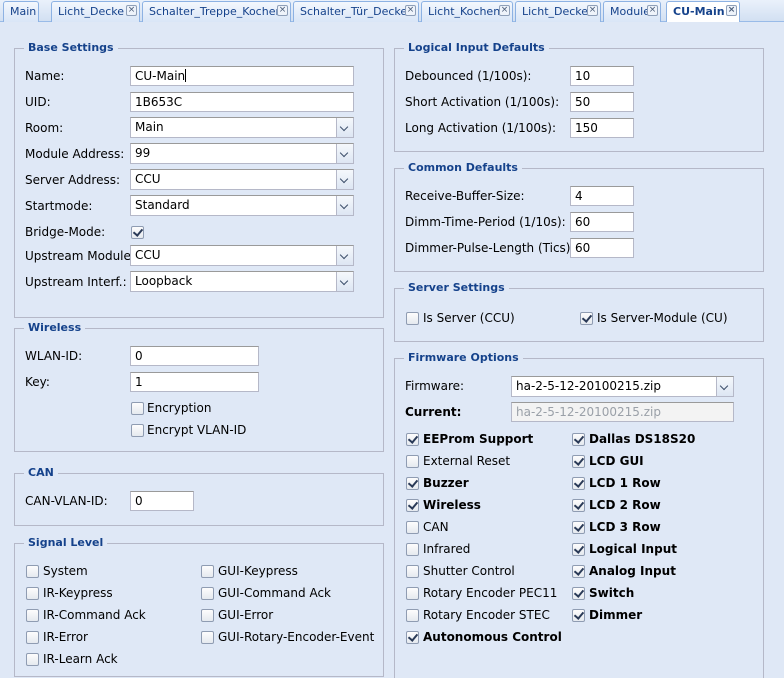 Image resolution: width=784 pixels, height=678 pixels. I want to click on firmware-options-legend: Firmware Options, so click(463, 358).